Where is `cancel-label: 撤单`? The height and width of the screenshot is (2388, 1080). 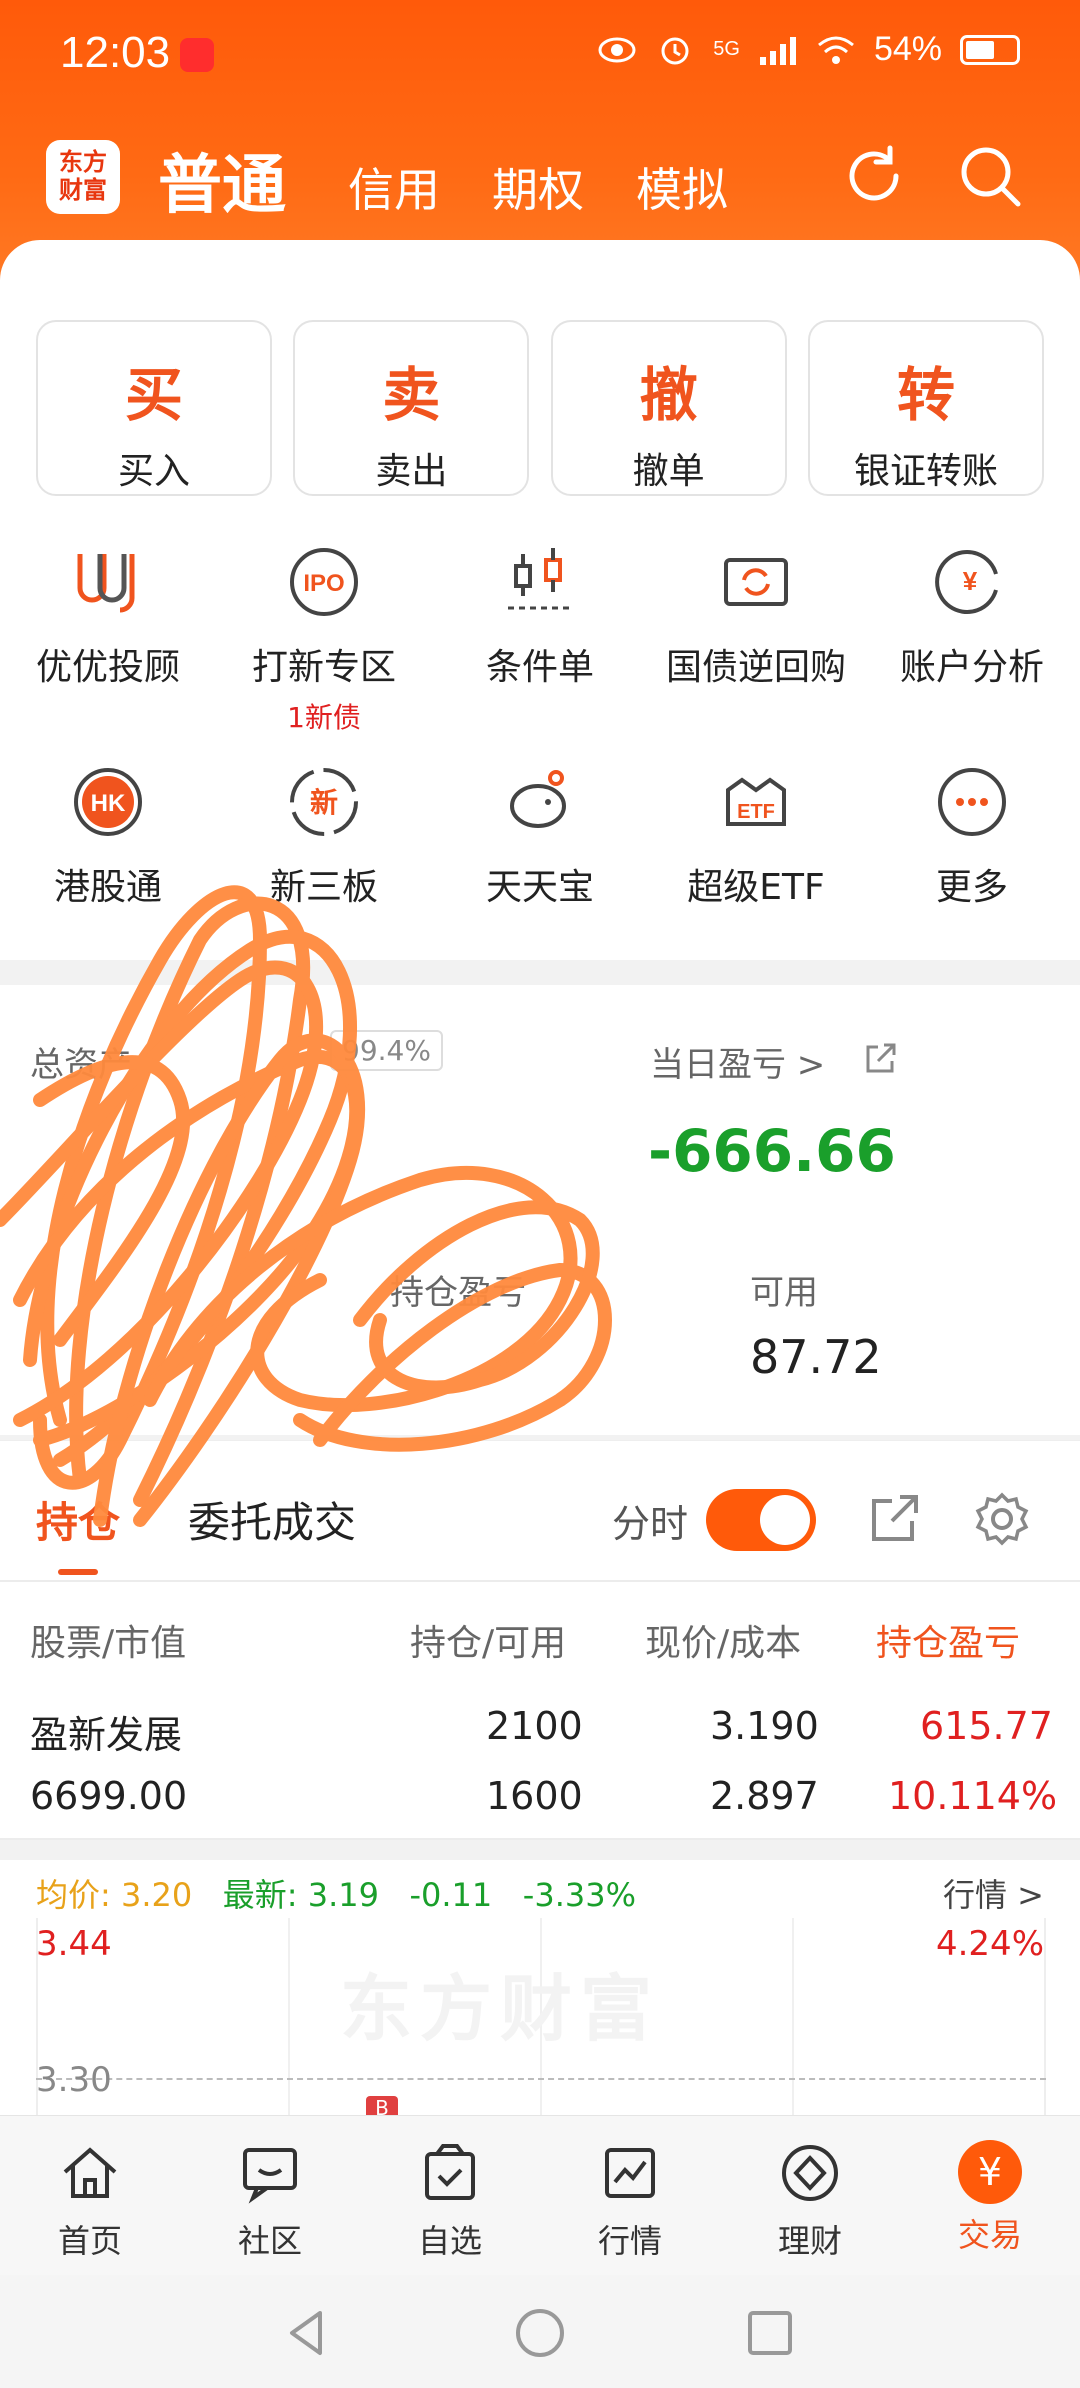 cancel-label: 撤单 is located at coordinates (668, 471).